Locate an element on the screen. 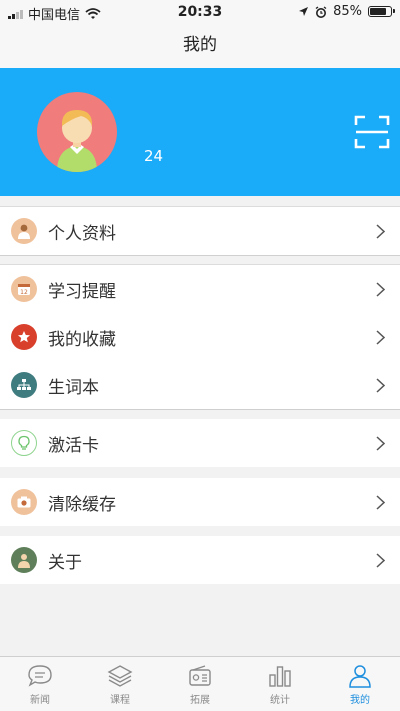  person-landscape-icon is located at coordinates (24, 560).